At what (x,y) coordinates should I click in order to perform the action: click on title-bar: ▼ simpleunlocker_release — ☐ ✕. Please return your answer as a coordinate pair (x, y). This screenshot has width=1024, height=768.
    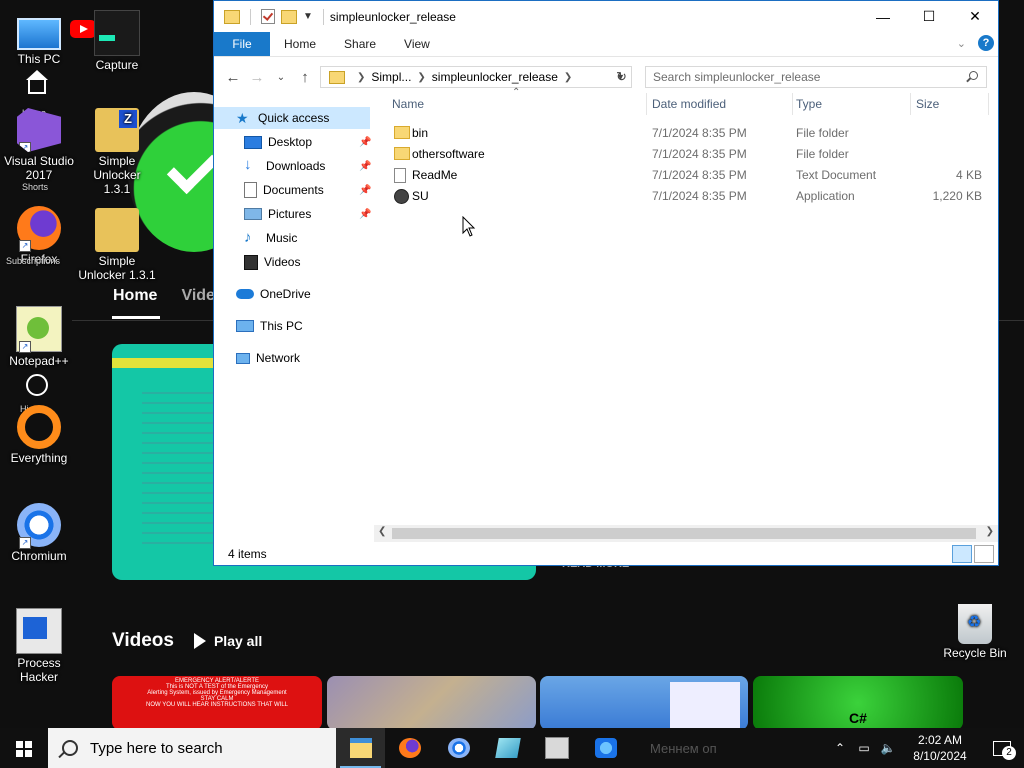
    Looking at the image, I should click on (606, 16).